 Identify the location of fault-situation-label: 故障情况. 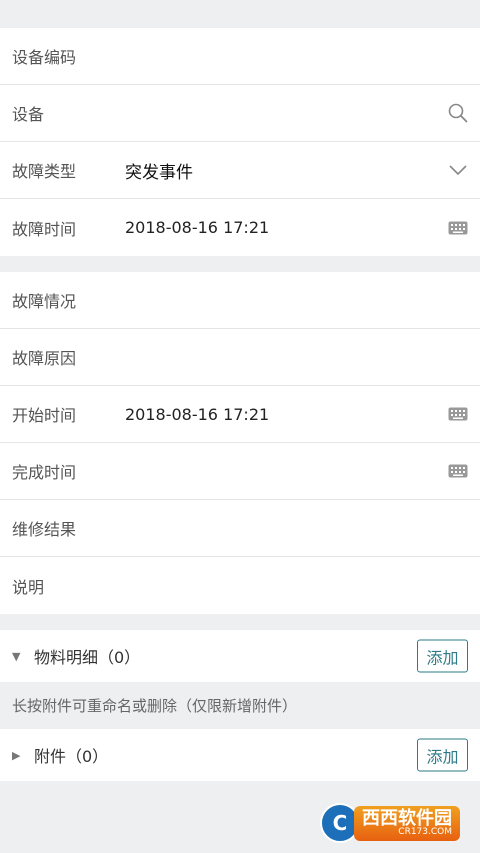
(44, 301).